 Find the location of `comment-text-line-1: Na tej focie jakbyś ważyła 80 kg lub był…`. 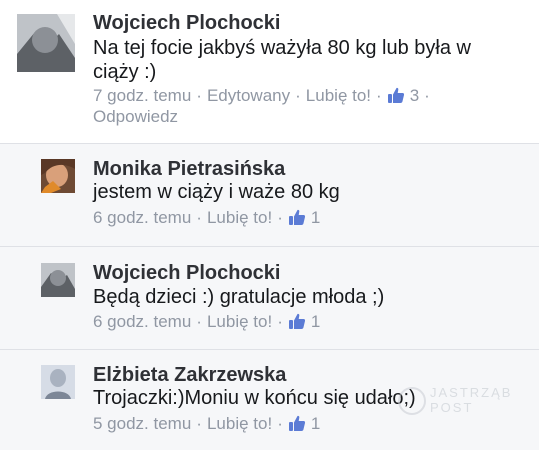

comment-text-line-1: Na tej focie jakbyś ważyła 80 kg lub był… is located at coordinates (282, 48).